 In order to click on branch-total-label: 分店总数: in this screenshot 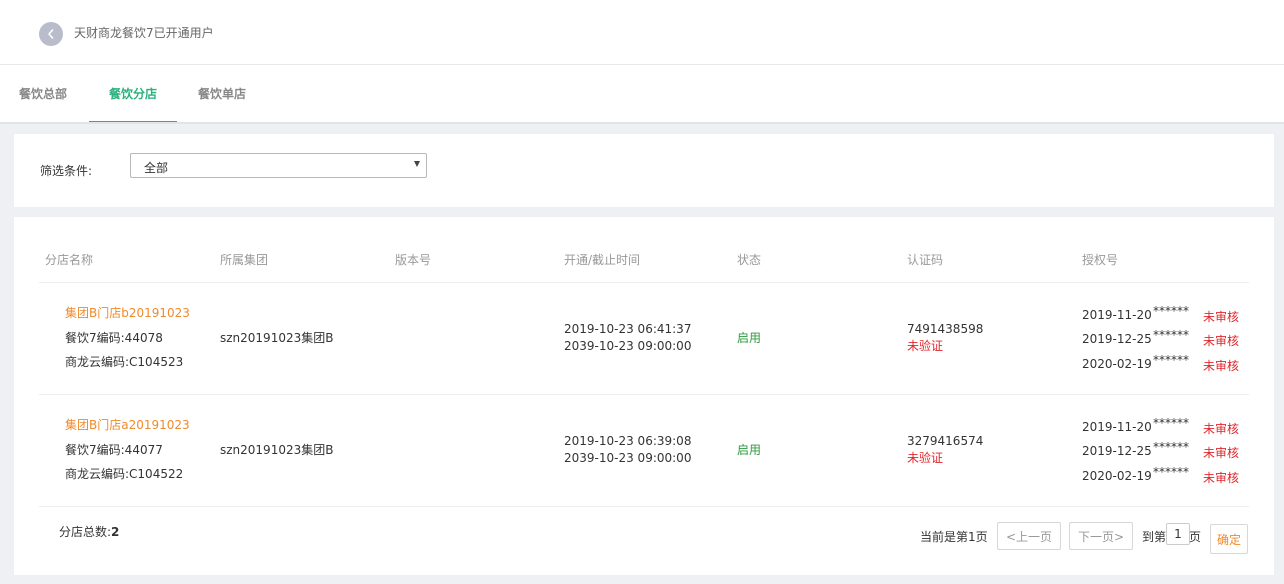, I will do `click(85, 532)`.